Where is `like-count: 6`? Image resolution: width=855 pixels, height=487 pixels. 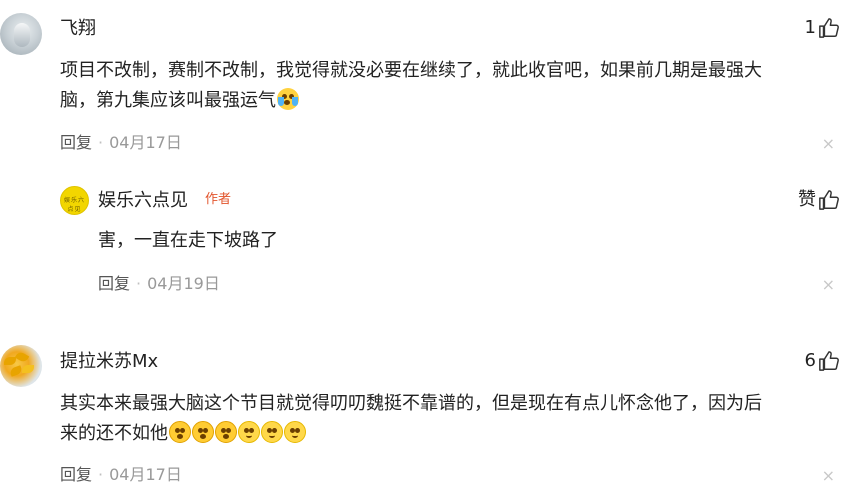 like-count: 6 is located at coordinates (810, 360).